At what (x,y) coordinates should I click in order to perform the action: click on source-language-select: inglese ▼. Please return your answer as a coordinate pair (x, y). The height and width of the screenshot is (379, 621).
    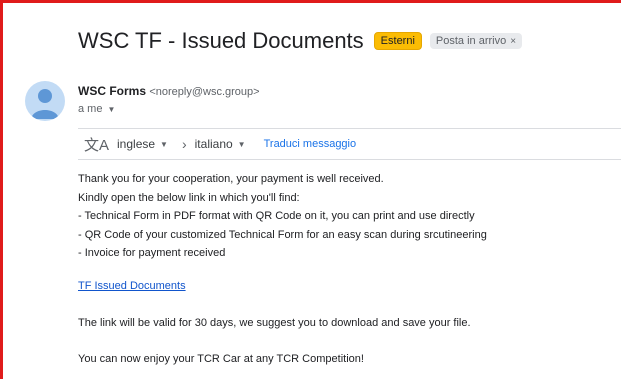
    Looking at the image, I should click on (142, 144).